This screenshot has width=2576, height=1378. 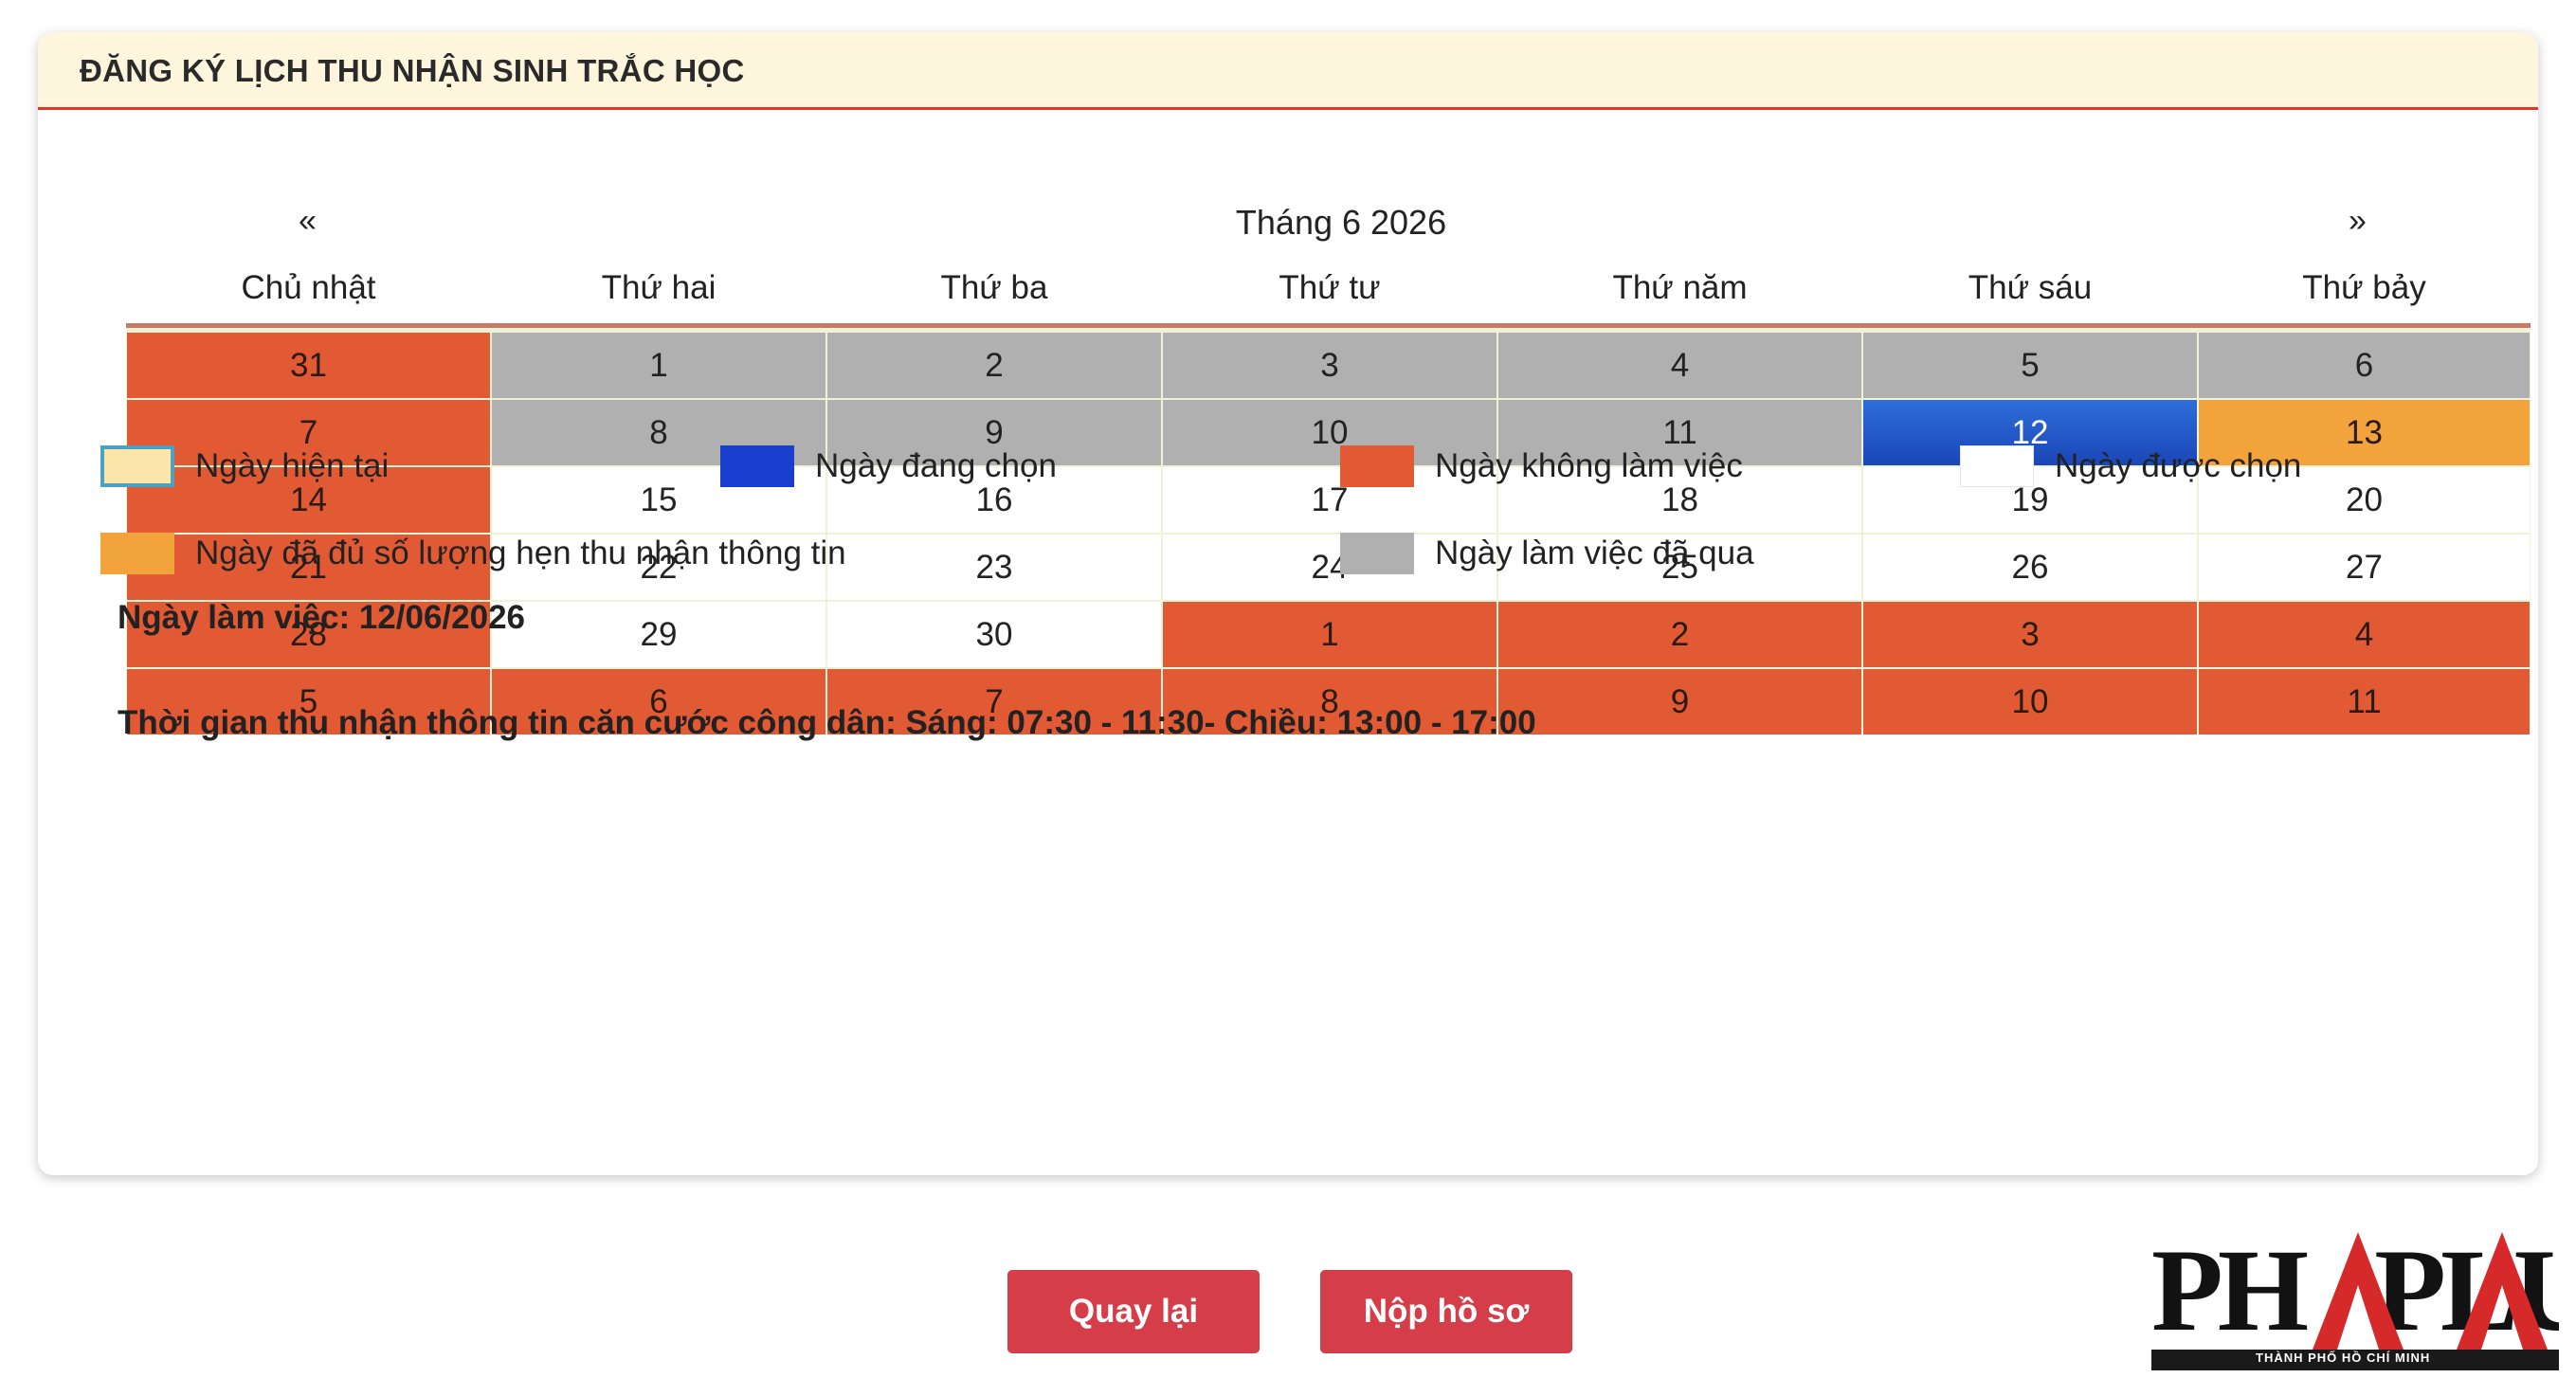 What do you see at coordinates (412, 70) in the screenshot?
I see `page-title: ĐĂNG KÝ LỊCH THU NHẬN SINH TRẮC HỌC` at bounding box center [412, 70].